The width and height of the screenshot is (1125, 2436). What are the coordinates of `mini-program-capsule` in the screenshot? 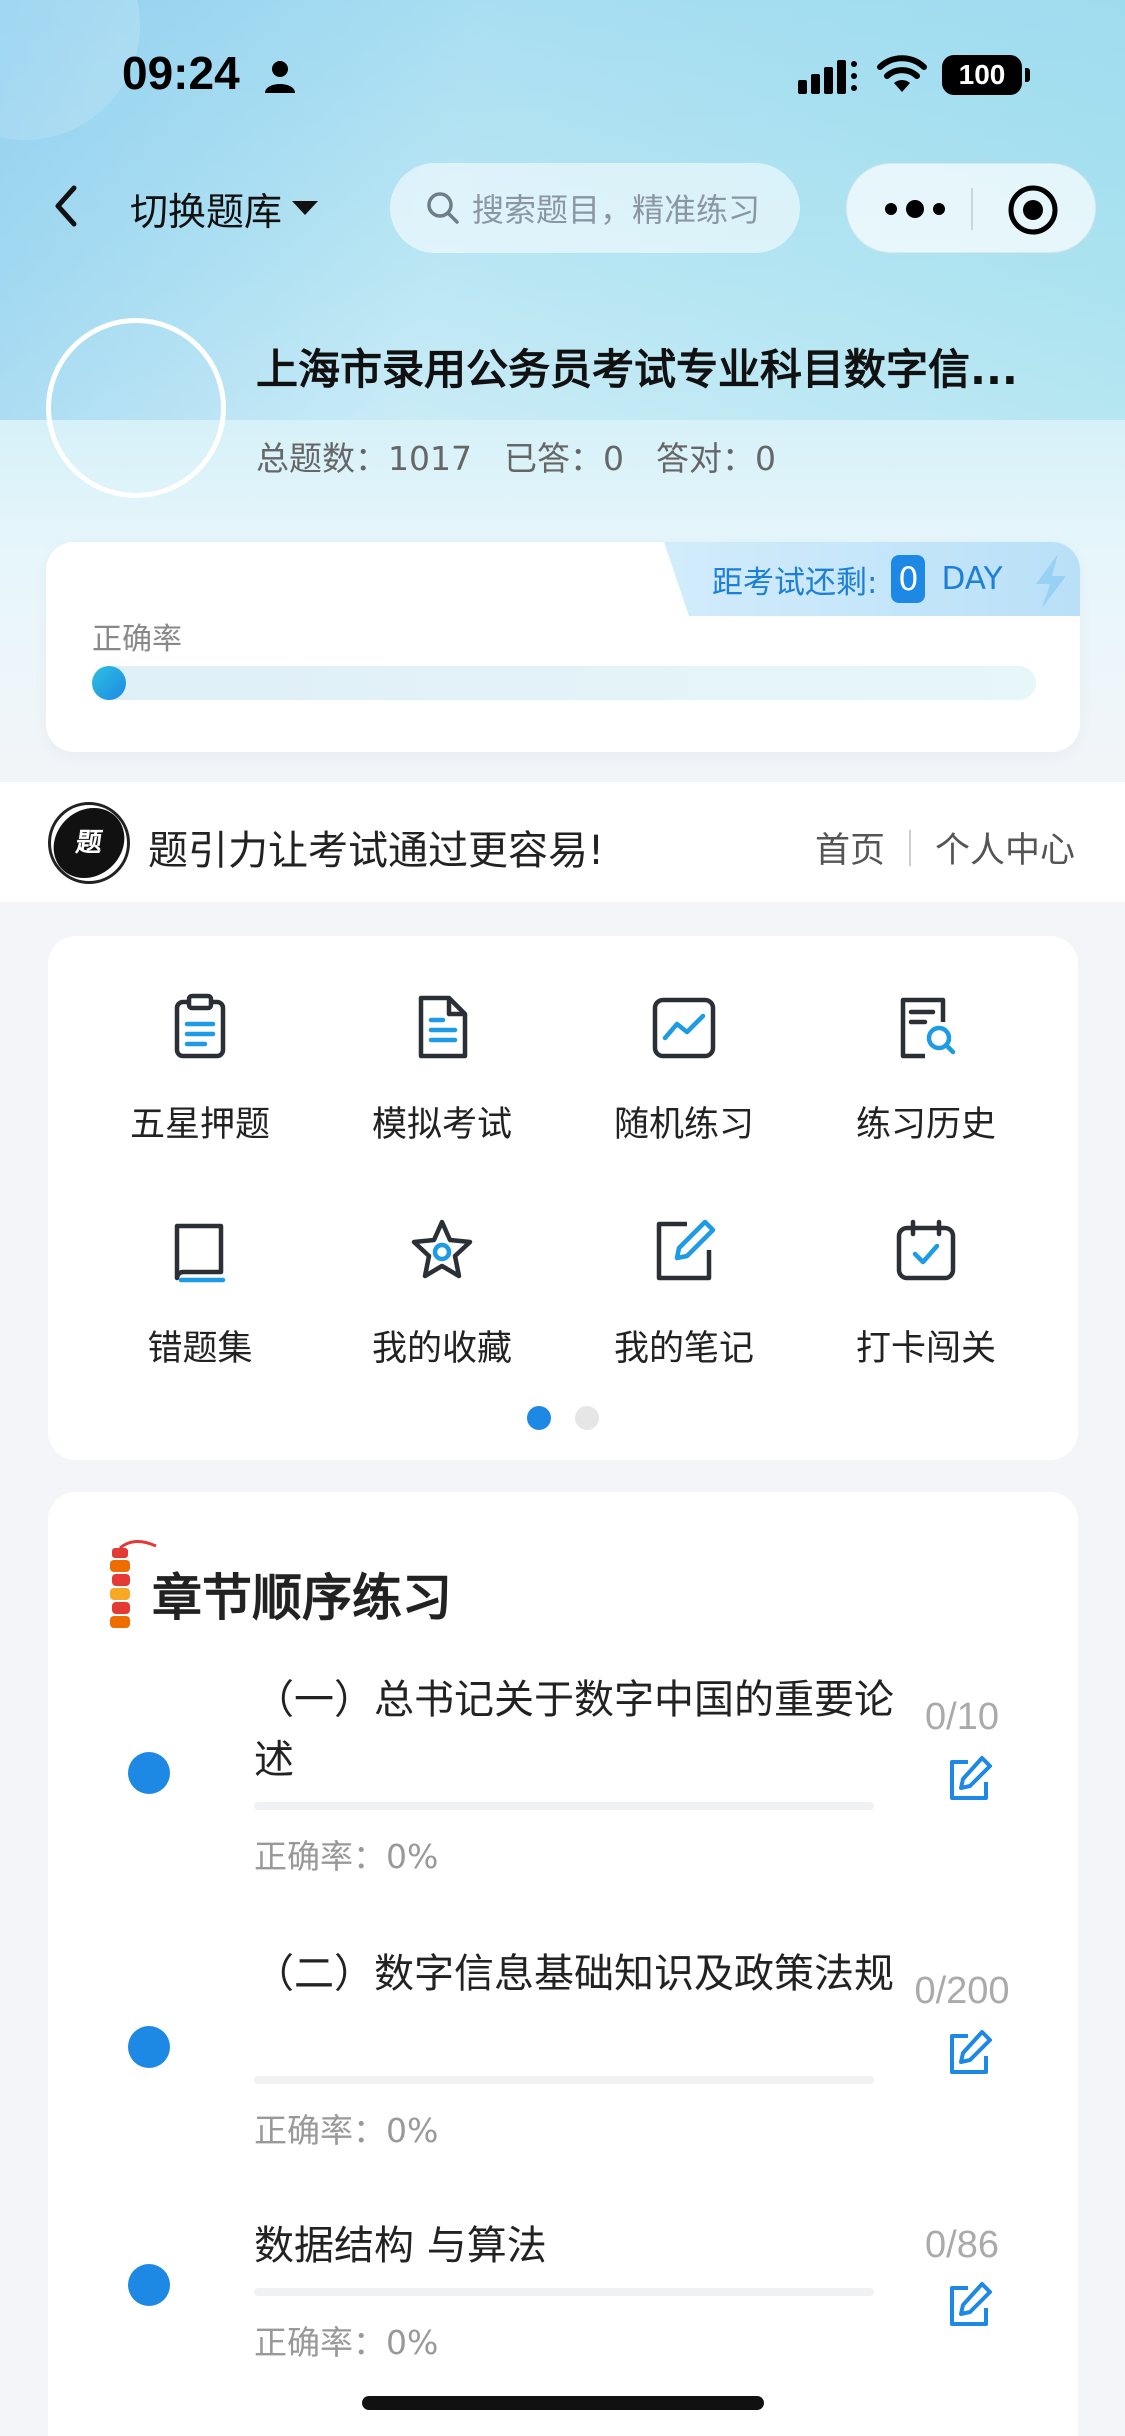 It's located at (971, 208).